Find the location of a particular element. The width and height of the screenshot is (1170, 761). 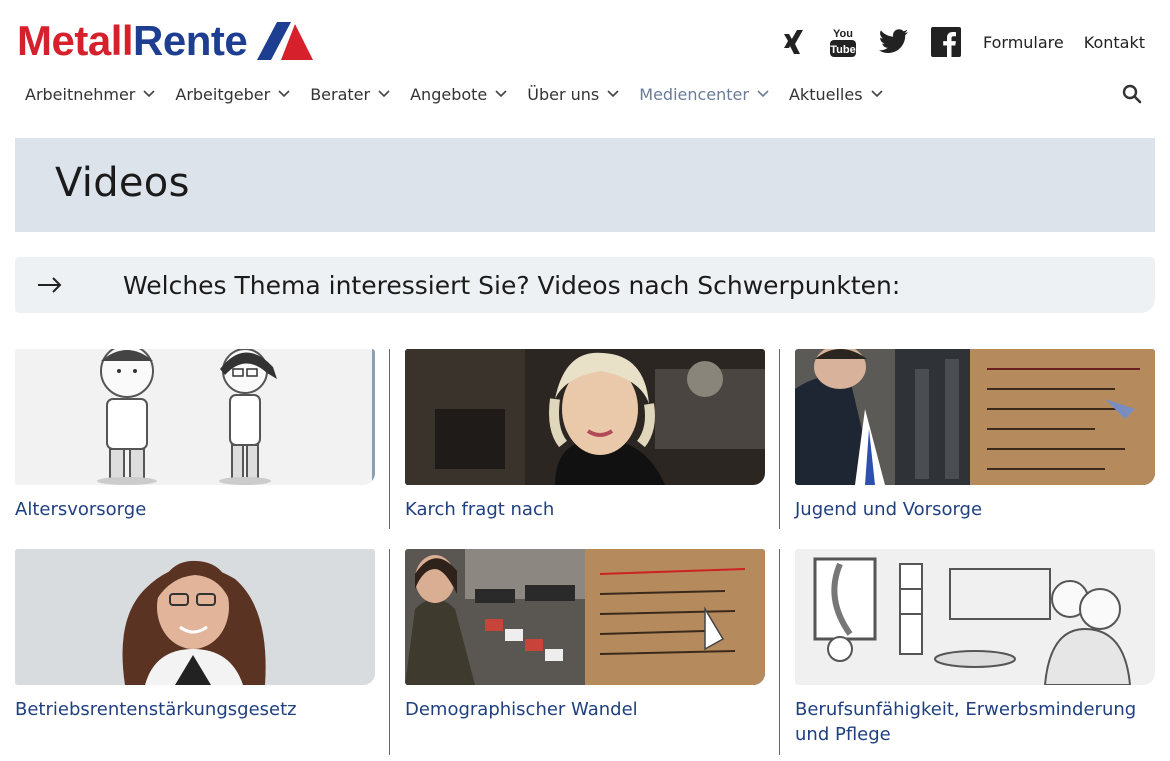

video-card-demographischer-wandel: Demographischer Wandel is located at coordinates (585, 635).